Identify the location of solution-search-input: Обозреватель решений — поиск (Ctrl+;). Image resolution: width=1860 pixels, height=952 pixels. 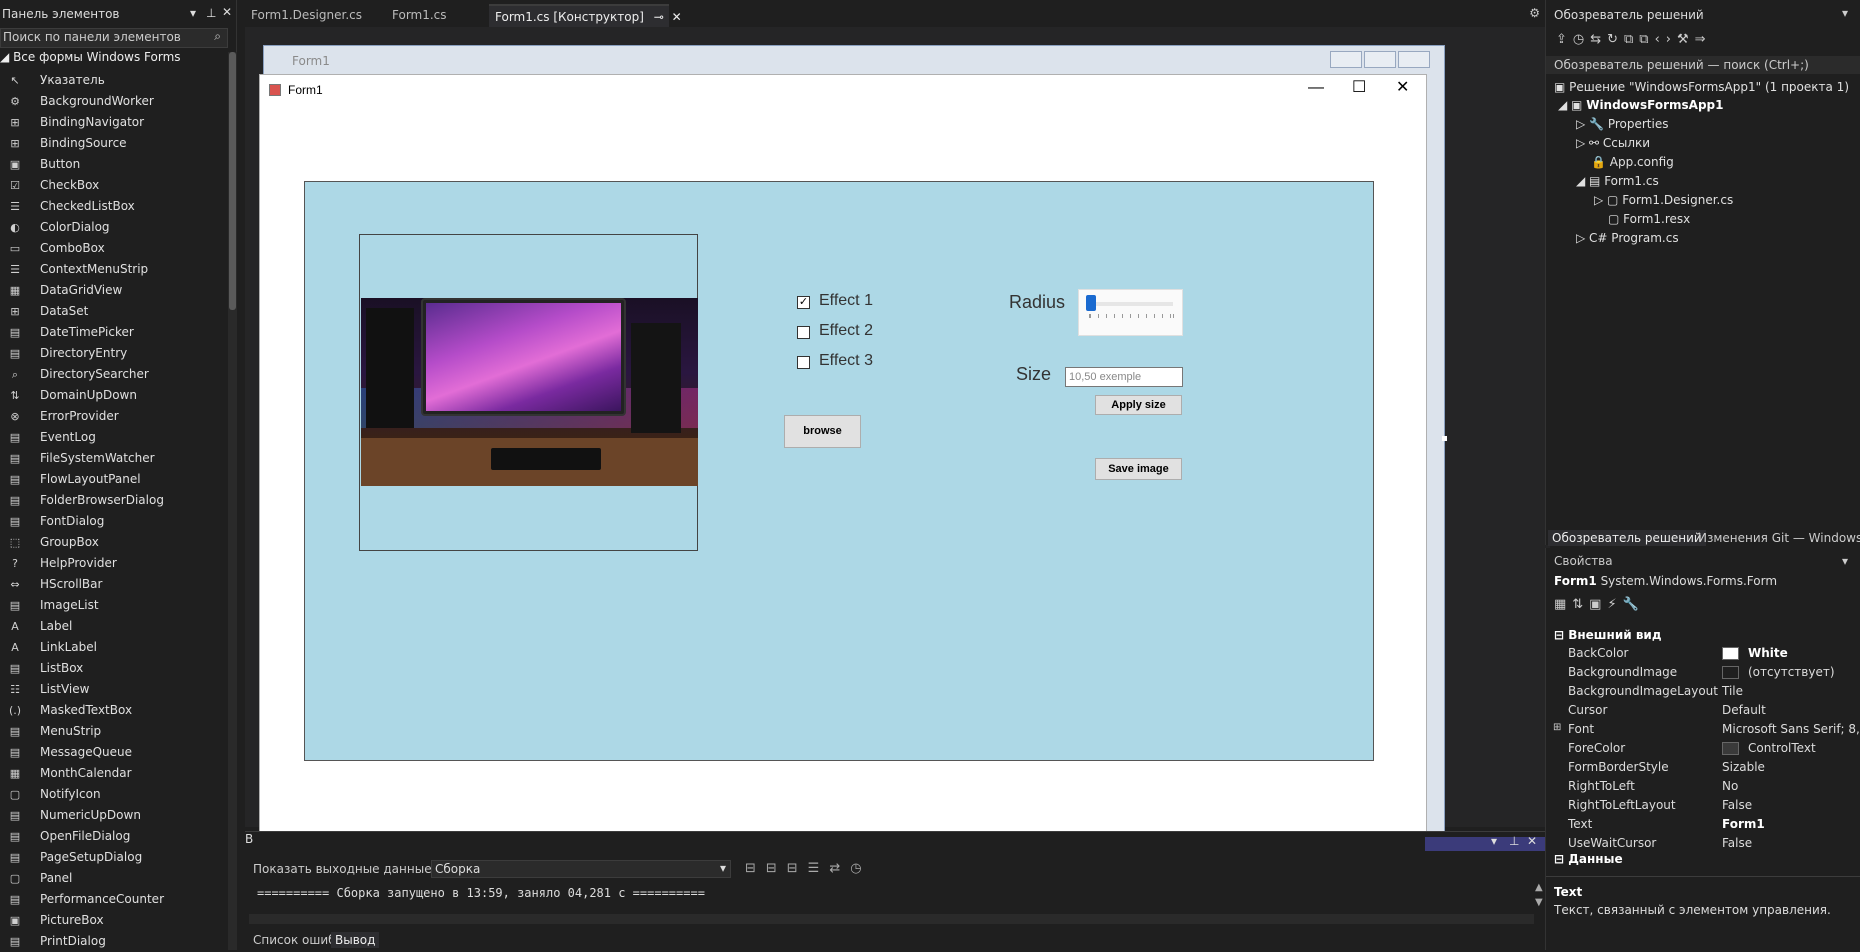
(1703, 65).